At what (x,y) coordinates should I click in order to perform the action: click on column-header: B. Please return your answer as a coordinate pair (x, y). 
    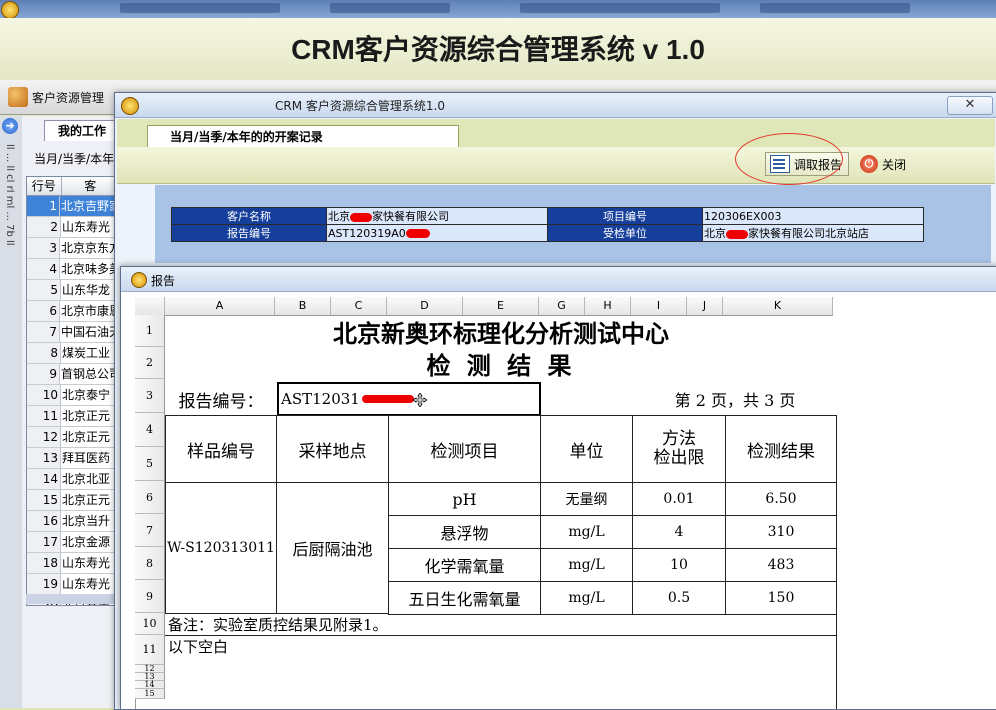
    Looking at the image, I should click on (303, 306).